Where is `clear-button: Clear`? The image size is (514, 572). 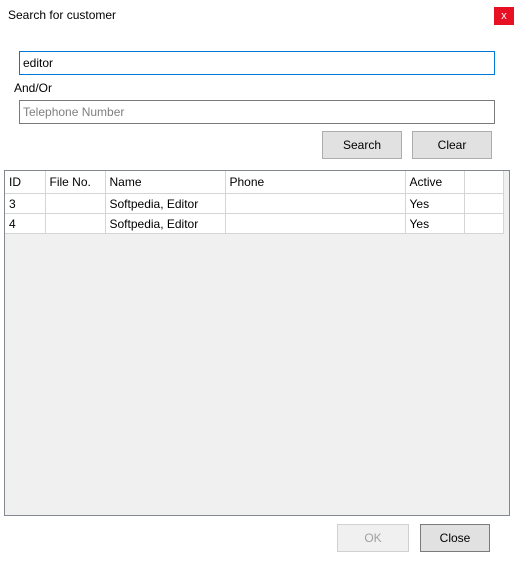 clear-button: Clear is located at coordinates (452, 145).